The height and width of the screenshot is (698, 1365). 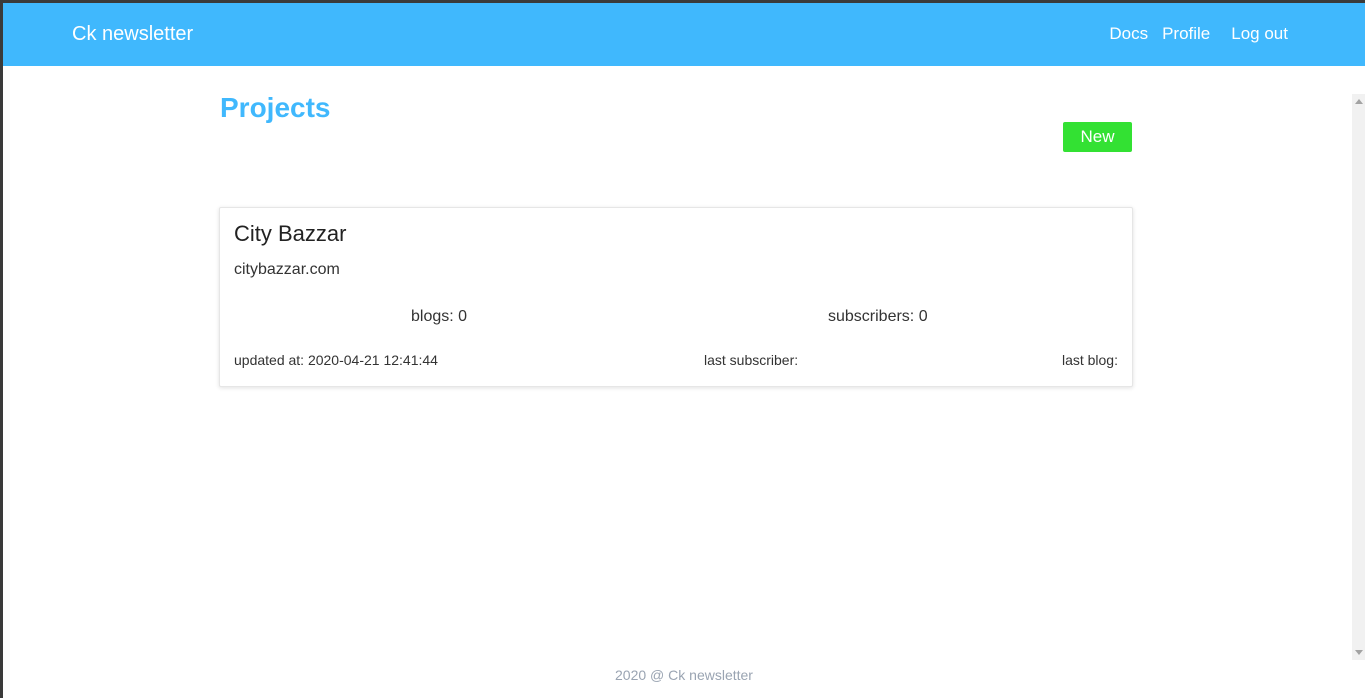 I want to click on page-title: Projects, so click(x=275, y=107).